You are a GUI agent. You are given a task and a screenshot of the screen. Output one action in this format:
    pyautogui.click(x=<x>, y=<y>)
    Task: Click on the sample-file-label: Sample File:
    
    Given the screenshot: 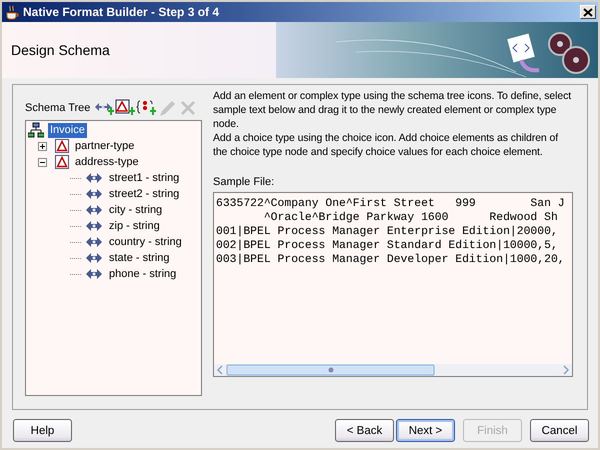 What is the action you would take?
    pyautogui.click(x=244, y=182)
    